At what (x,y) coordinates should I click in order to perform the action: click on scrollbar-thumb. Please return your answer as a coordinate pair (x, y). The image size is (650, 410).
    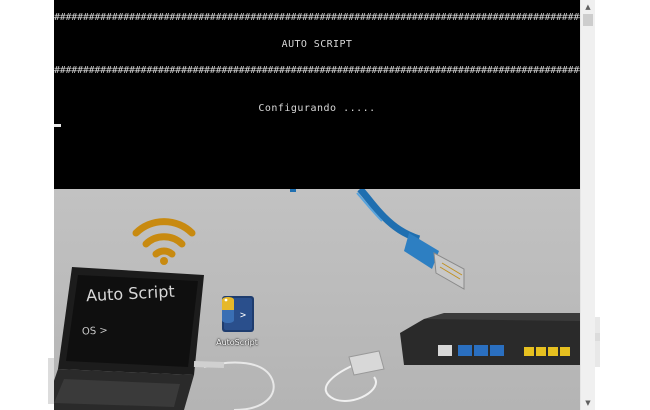
    Looking at the image, I should click on (588, 20).